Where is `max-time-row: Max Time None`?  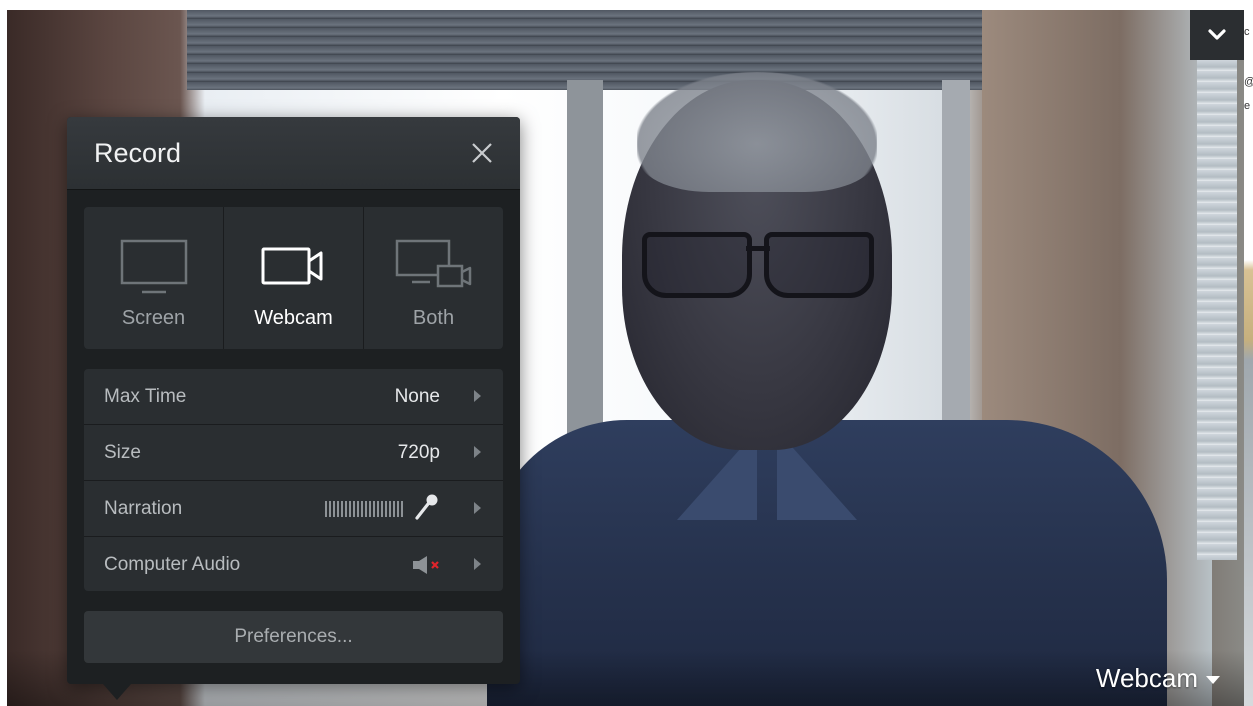 max-time-row: Max Time None is located at coordinates (293, 397).